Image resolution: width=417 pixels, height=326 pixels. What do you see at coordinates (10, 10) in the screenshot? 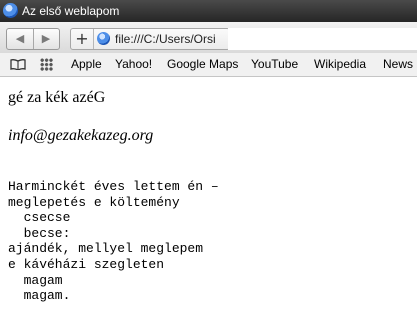
I see `browser-app-icon` at bounding box center [10, 10].